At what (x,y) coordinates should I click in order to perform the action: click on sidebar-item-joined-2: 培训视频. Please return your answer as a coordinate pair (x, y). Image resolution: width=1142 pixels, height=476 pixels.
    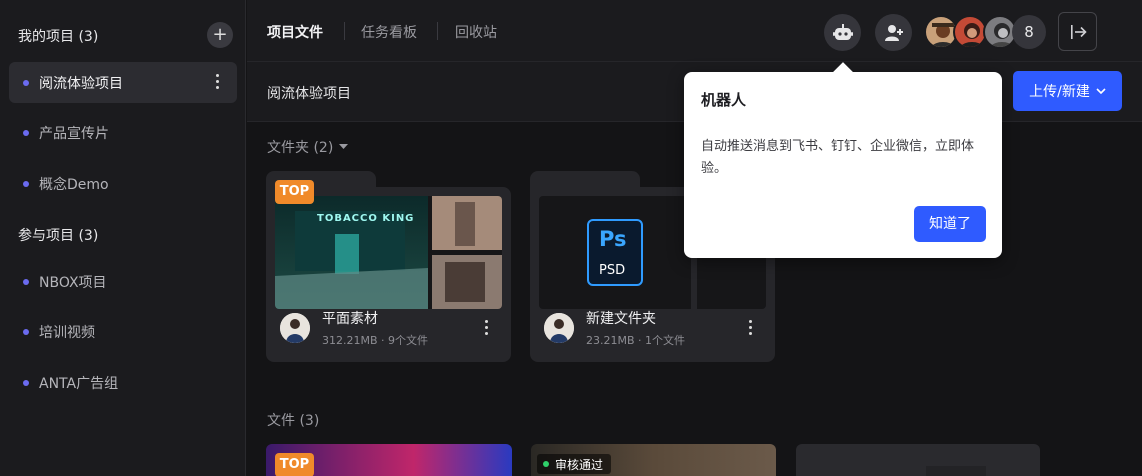
    Looking at the image, I should click on (123, 331).